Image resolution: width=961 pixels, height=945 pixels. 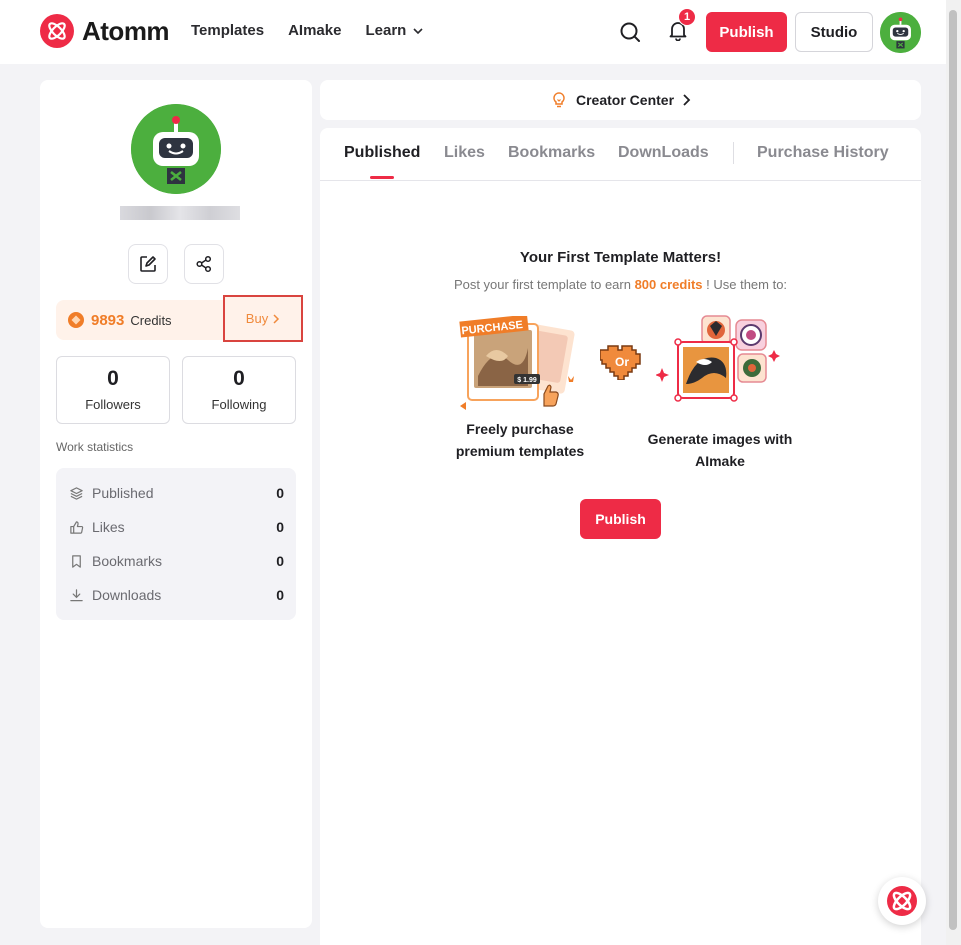 I want to click on floating-assistant-button, so click(x=902, y=901).